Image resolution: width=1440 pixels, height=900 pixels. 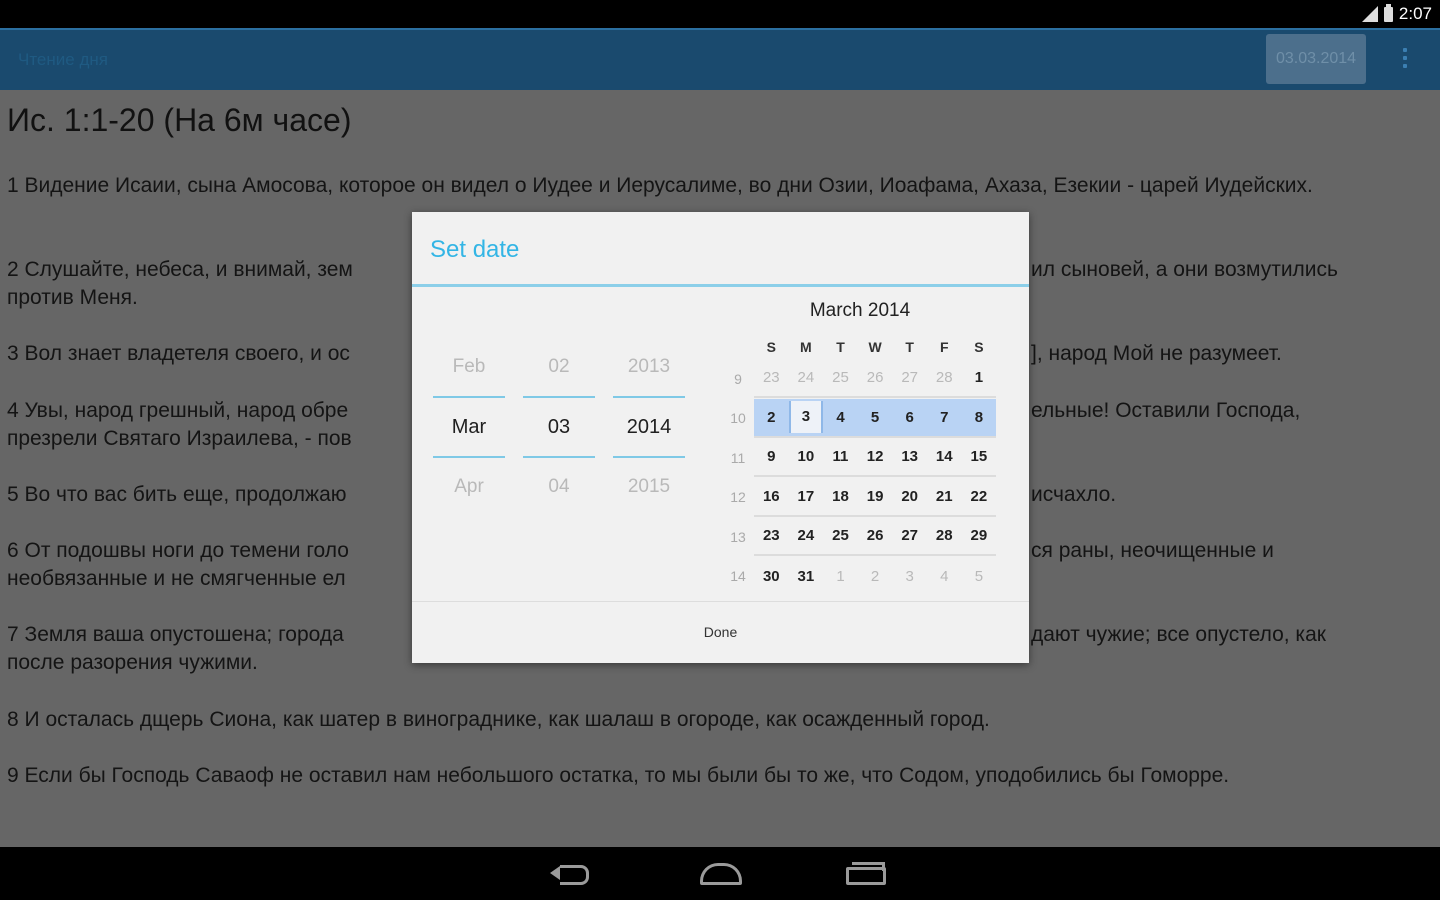 I want to click on calendar-week-row: 11 9 10 11 12 13 14 15, so click(x=859, y=458).